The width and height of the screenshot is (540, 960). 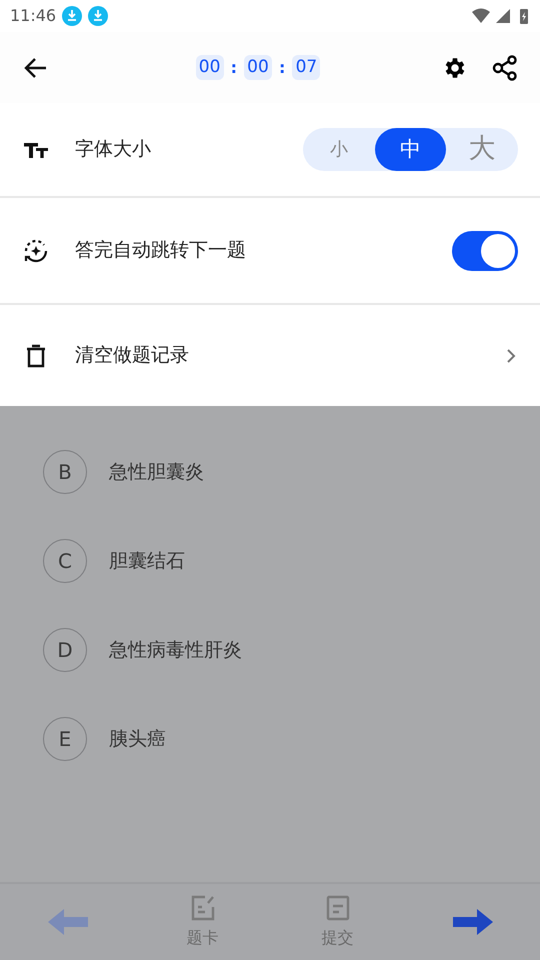 I want to click on font-size-option: 大, so click(x=482, y=149).